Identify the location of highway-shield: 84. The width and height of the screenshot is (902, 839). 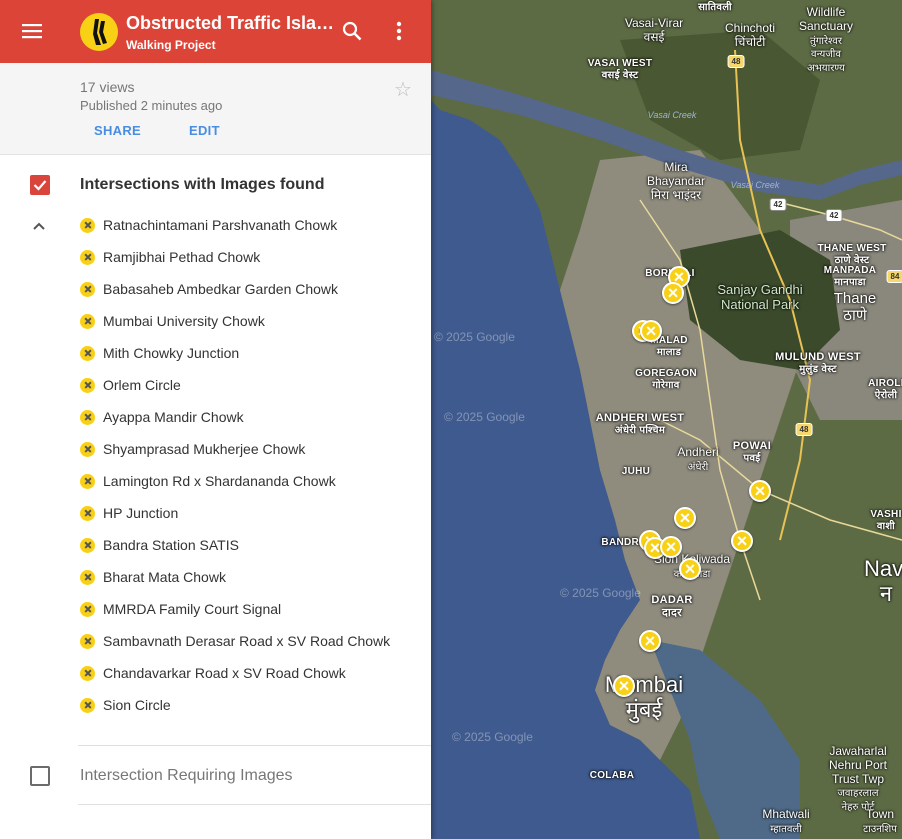
(894, 276).